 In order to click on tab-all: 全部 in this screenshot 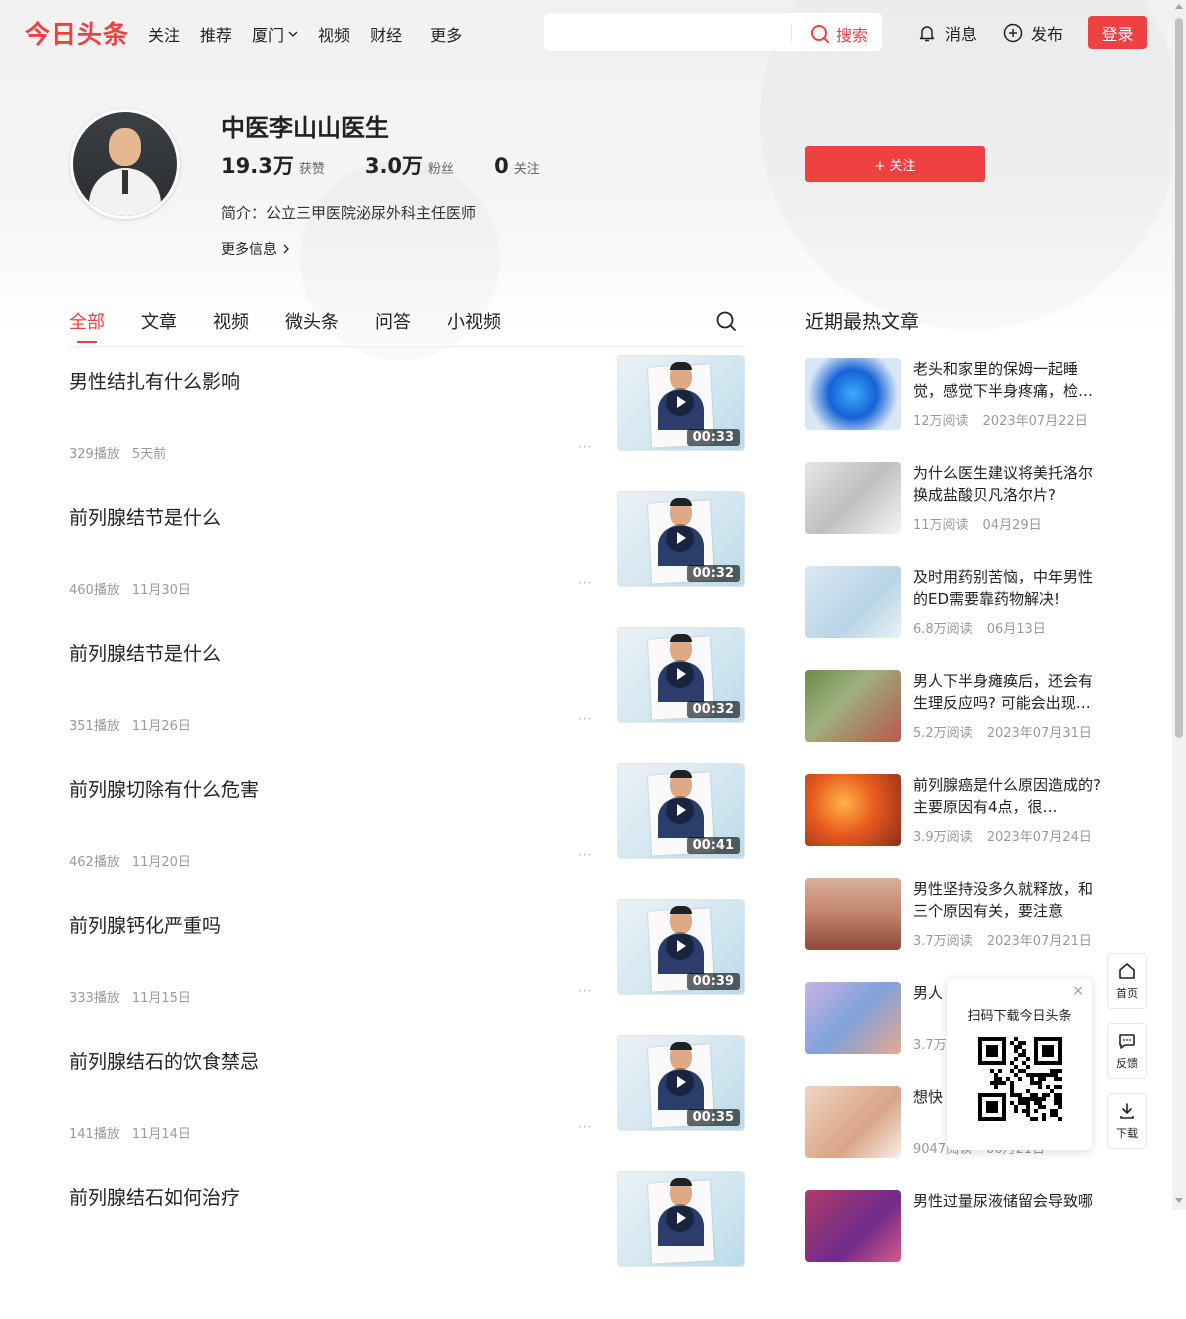, I will do `click(87, 325)`.